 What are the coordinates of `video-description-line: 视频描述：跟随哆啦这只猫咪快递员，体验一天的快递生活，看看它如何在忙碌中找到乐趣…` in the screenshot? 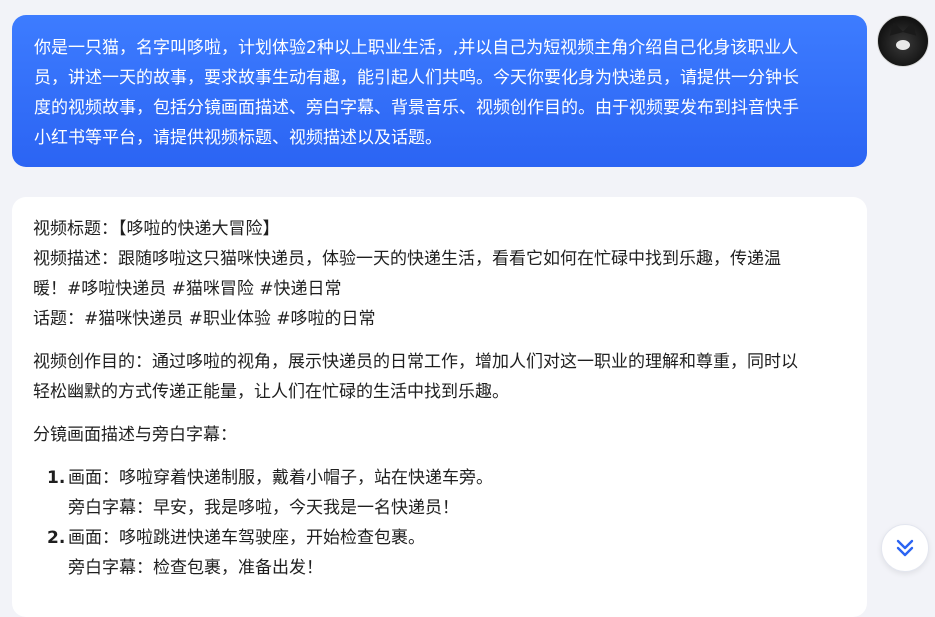 It's located at (407, 259).